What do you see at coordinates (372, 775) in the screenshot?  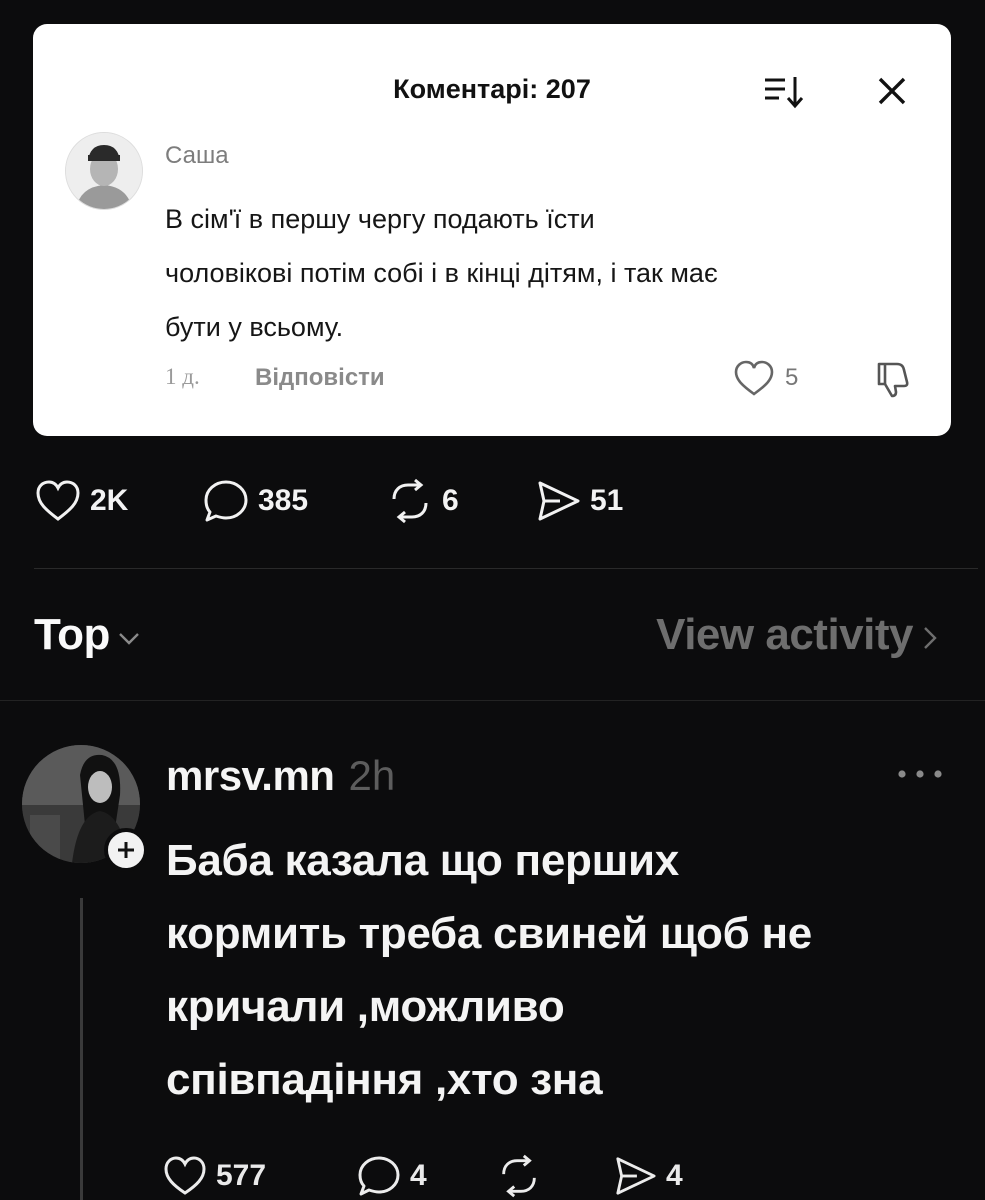 I see `reply-time: 2h` at bounding box center [372, 775].